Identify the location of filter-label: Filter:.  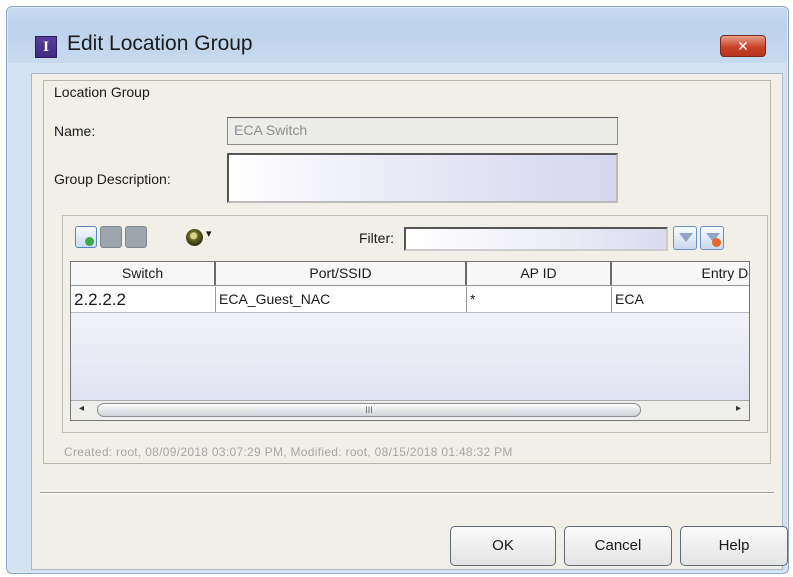
(376, 238).